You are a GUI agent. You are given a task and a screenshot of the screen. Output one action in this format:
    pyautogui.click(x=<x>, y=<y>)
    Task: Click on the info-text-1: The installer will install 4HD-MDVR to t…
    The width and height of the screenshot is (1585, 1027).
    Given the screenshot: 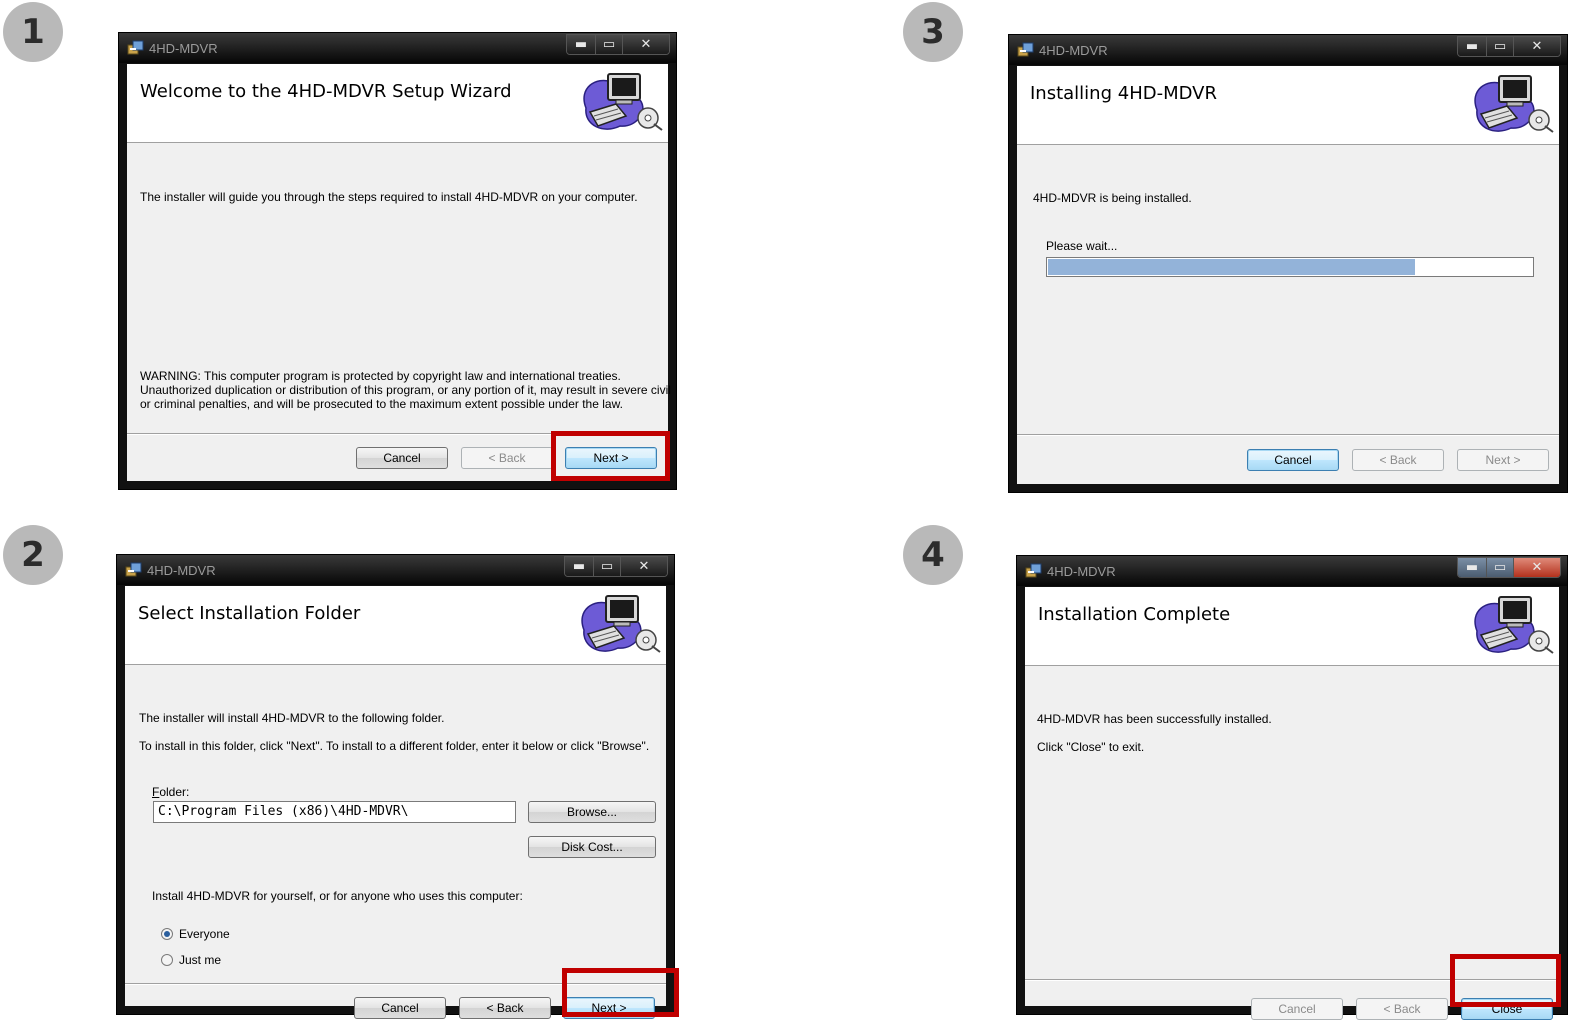 What is the action you would take?
    pyautogui.click(x=292, y=718)
    